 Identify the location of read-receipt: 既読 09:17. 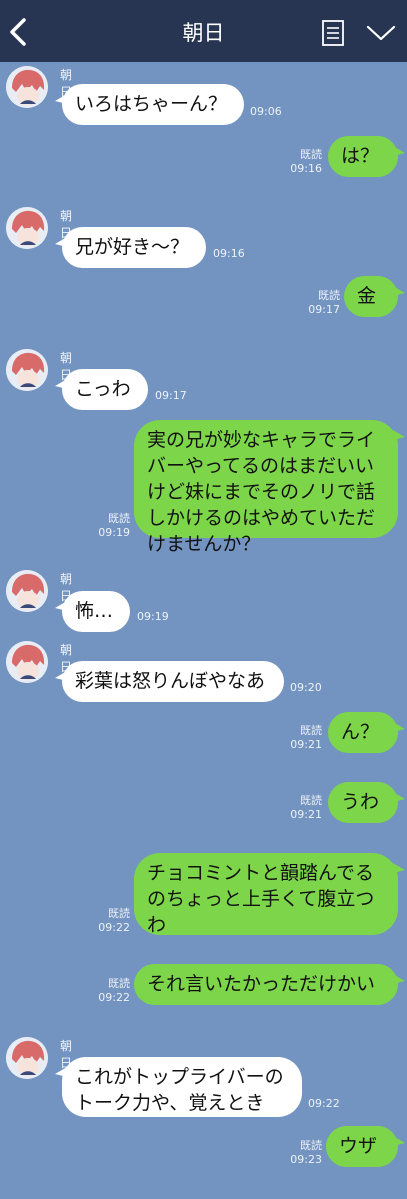
(318, 303).